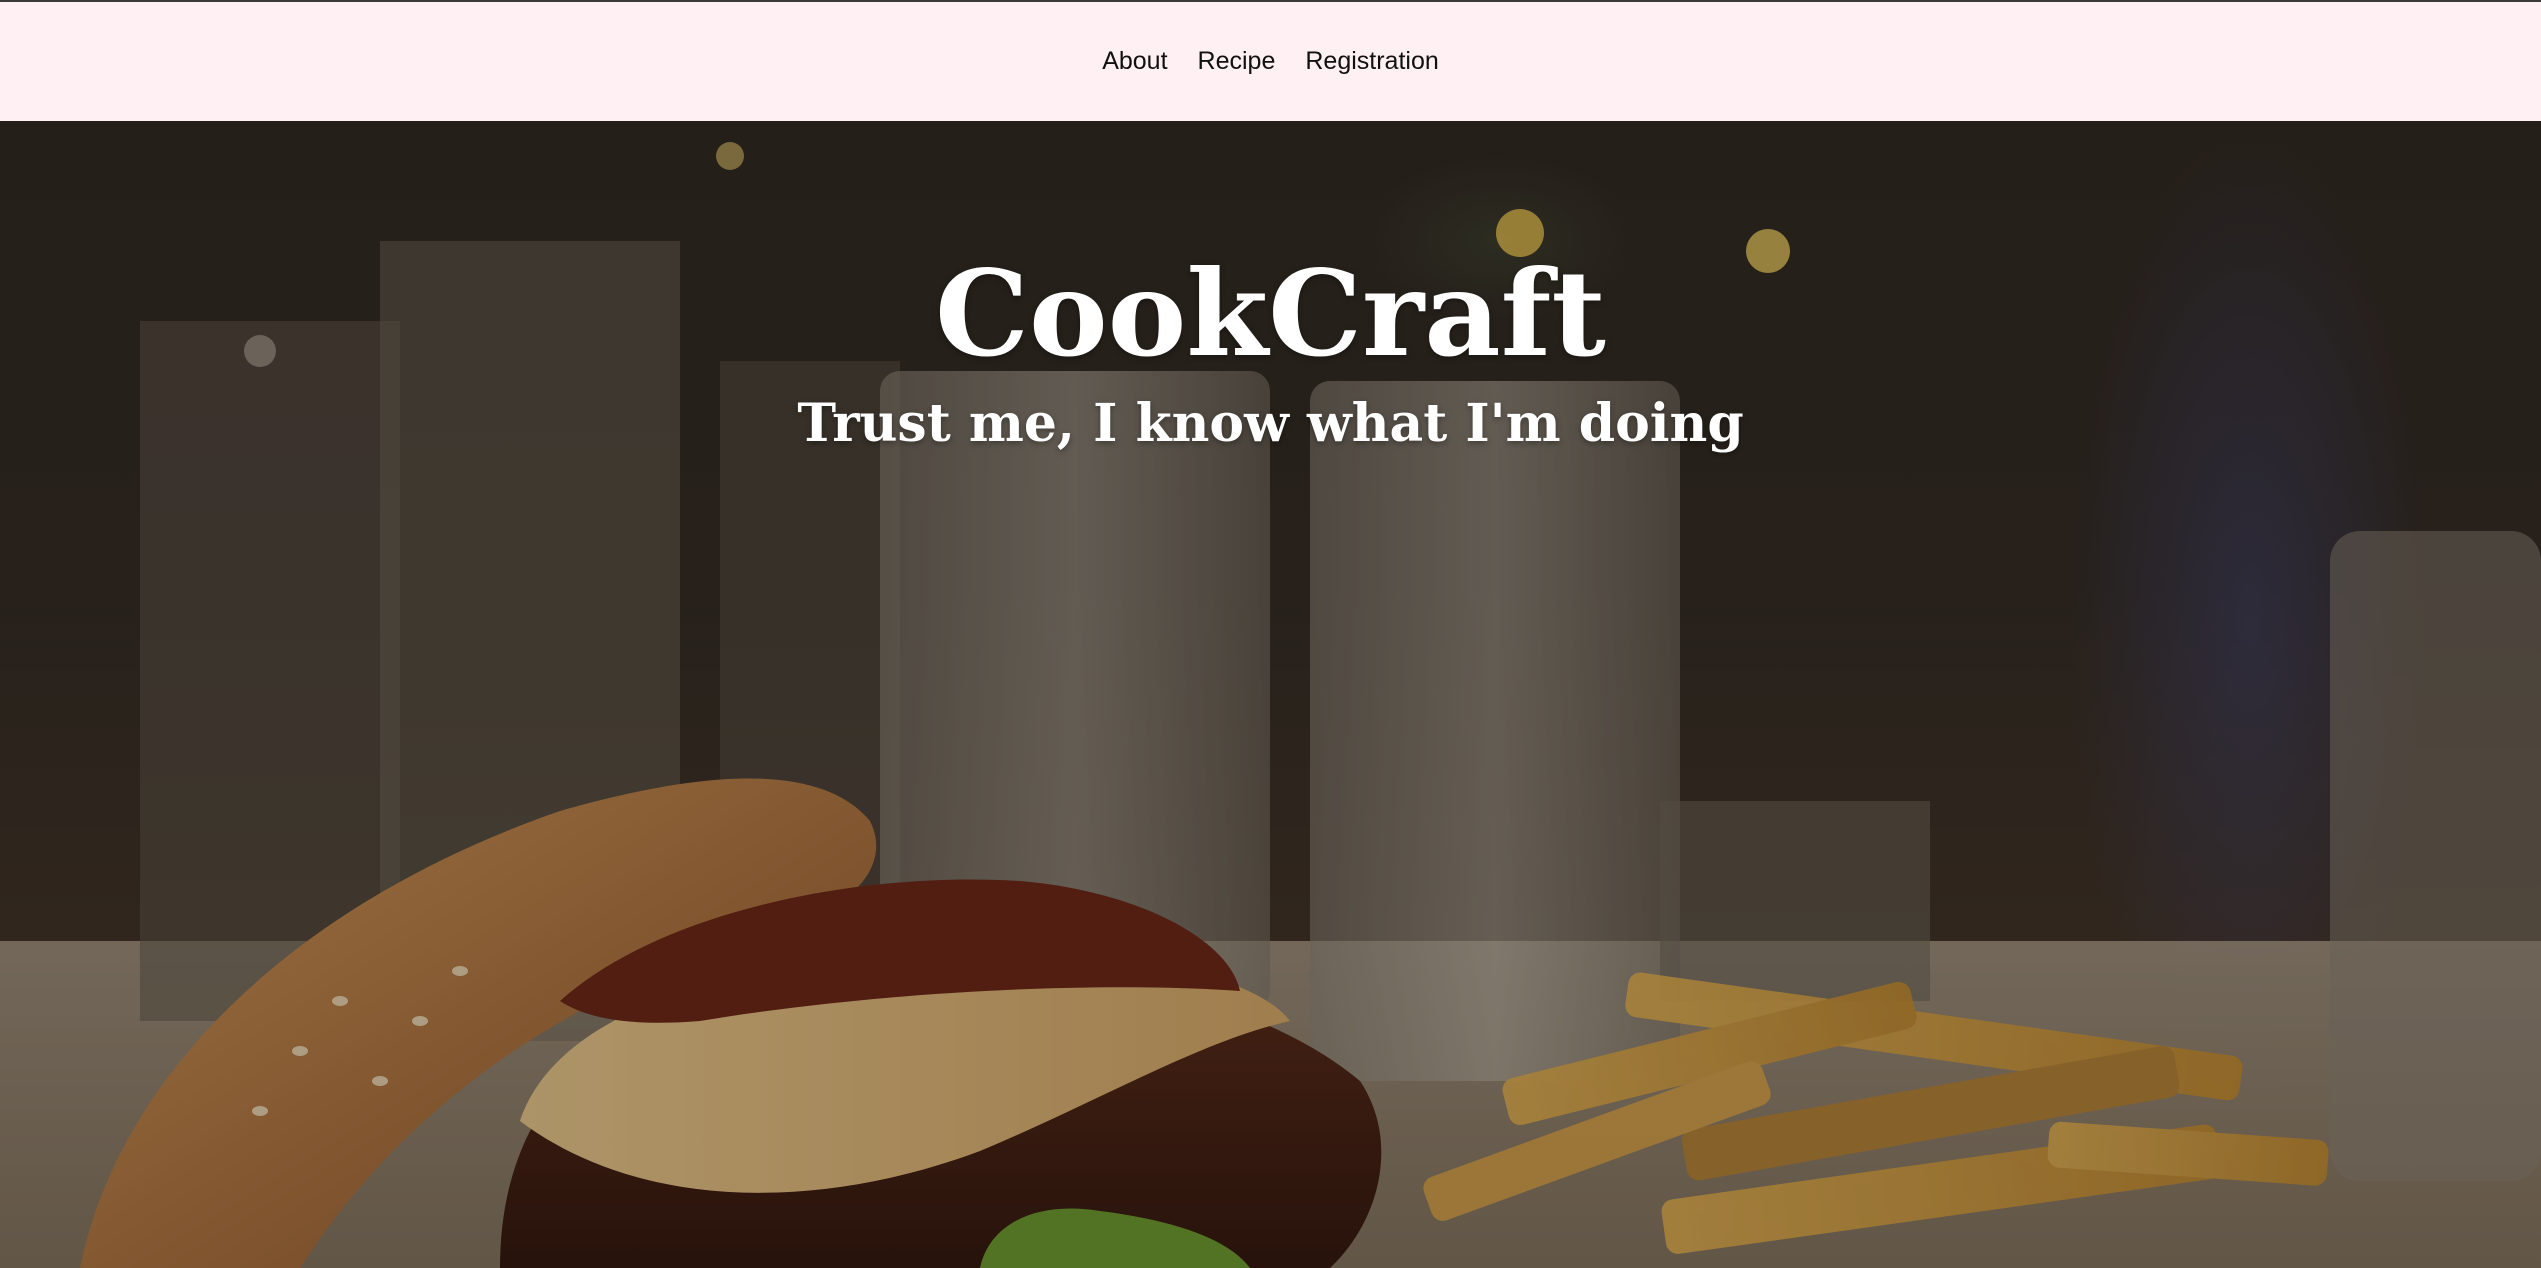 This screenshot has width=2541, height=1268. I want to click on nav-link-about: About, so click(1134, 61).